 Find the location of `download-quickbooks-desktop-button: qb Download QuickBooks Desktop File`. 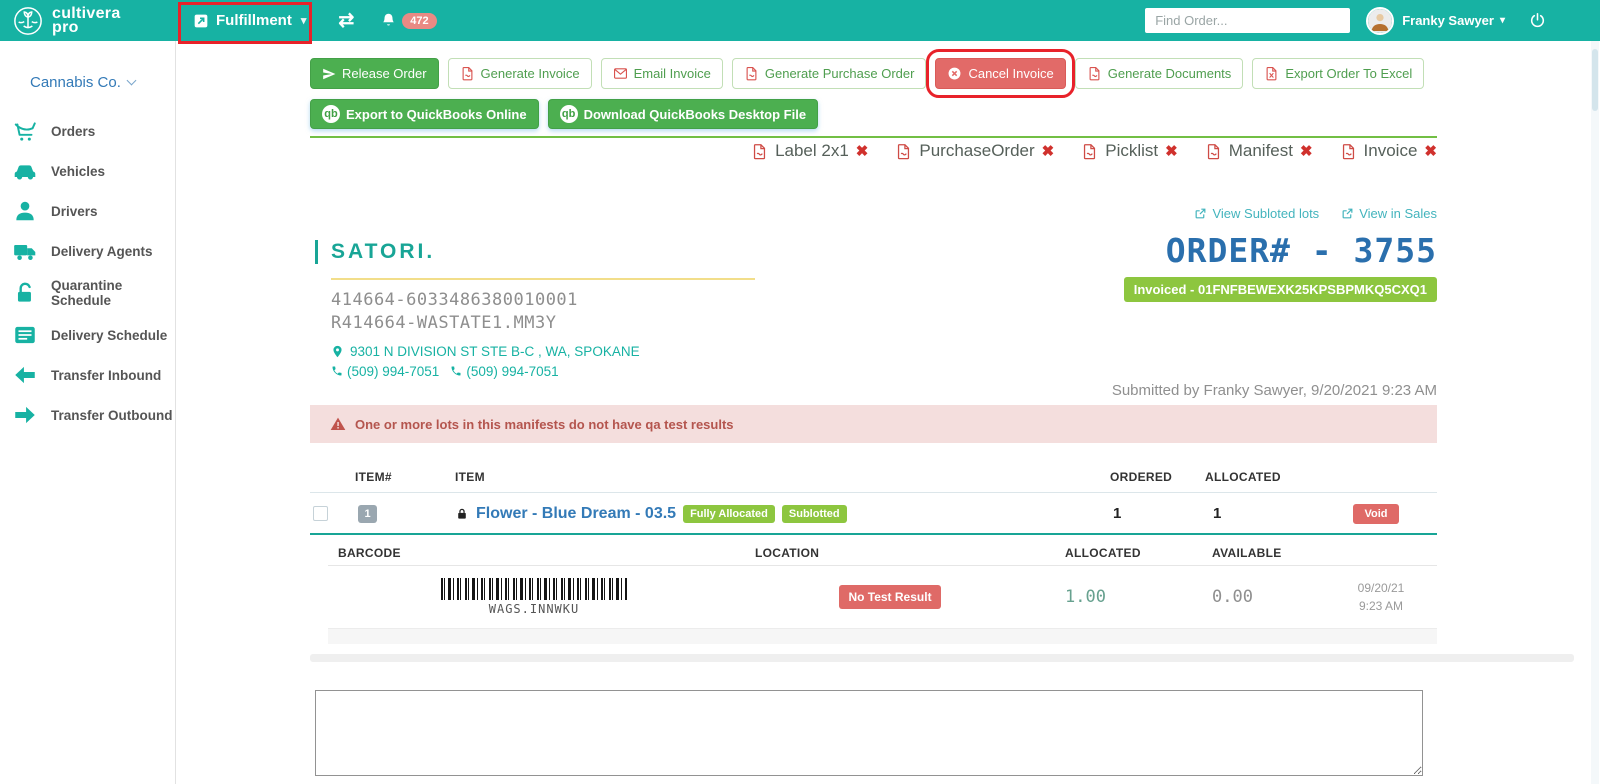

download-quickbooks-desktop-button: qb Download QuickBooks Desktop File is located at coordinates (683, 114).